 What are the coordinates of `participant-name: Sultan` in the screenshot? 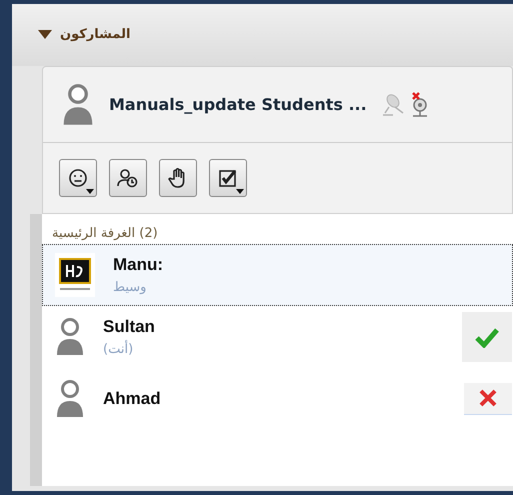 It's located at (129, 327).